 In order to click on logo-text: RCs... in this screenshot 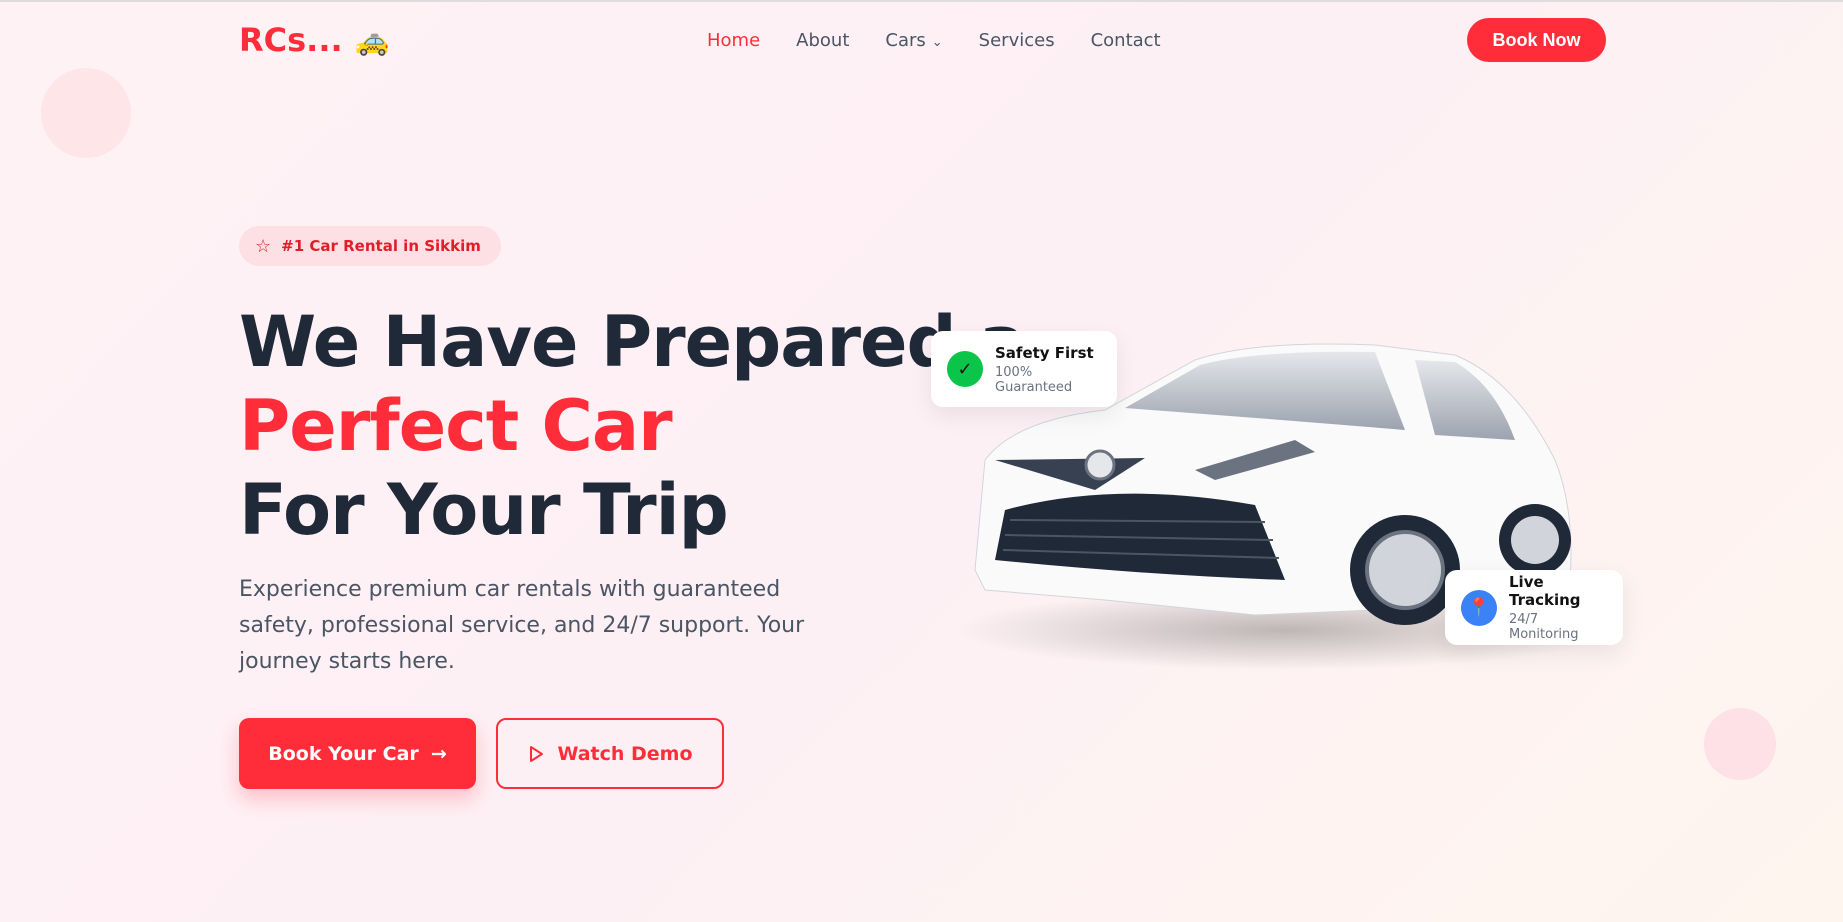, I will do `click(291, 40)`.